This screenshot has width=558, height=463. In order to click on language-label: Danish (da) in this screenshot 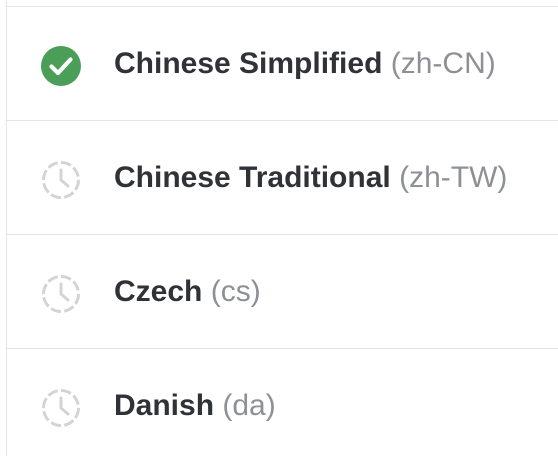, I will do `click(195, 406)`.